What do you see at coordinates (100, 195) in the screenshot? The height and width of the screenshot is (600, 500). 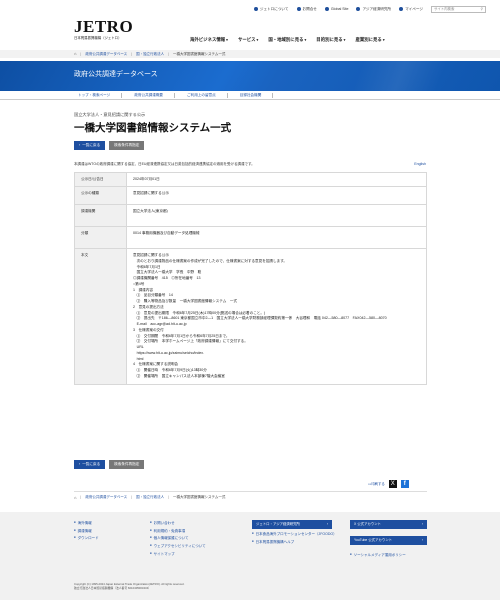 I see `row-label: 公示の種類` at bounding box center [100, 195].